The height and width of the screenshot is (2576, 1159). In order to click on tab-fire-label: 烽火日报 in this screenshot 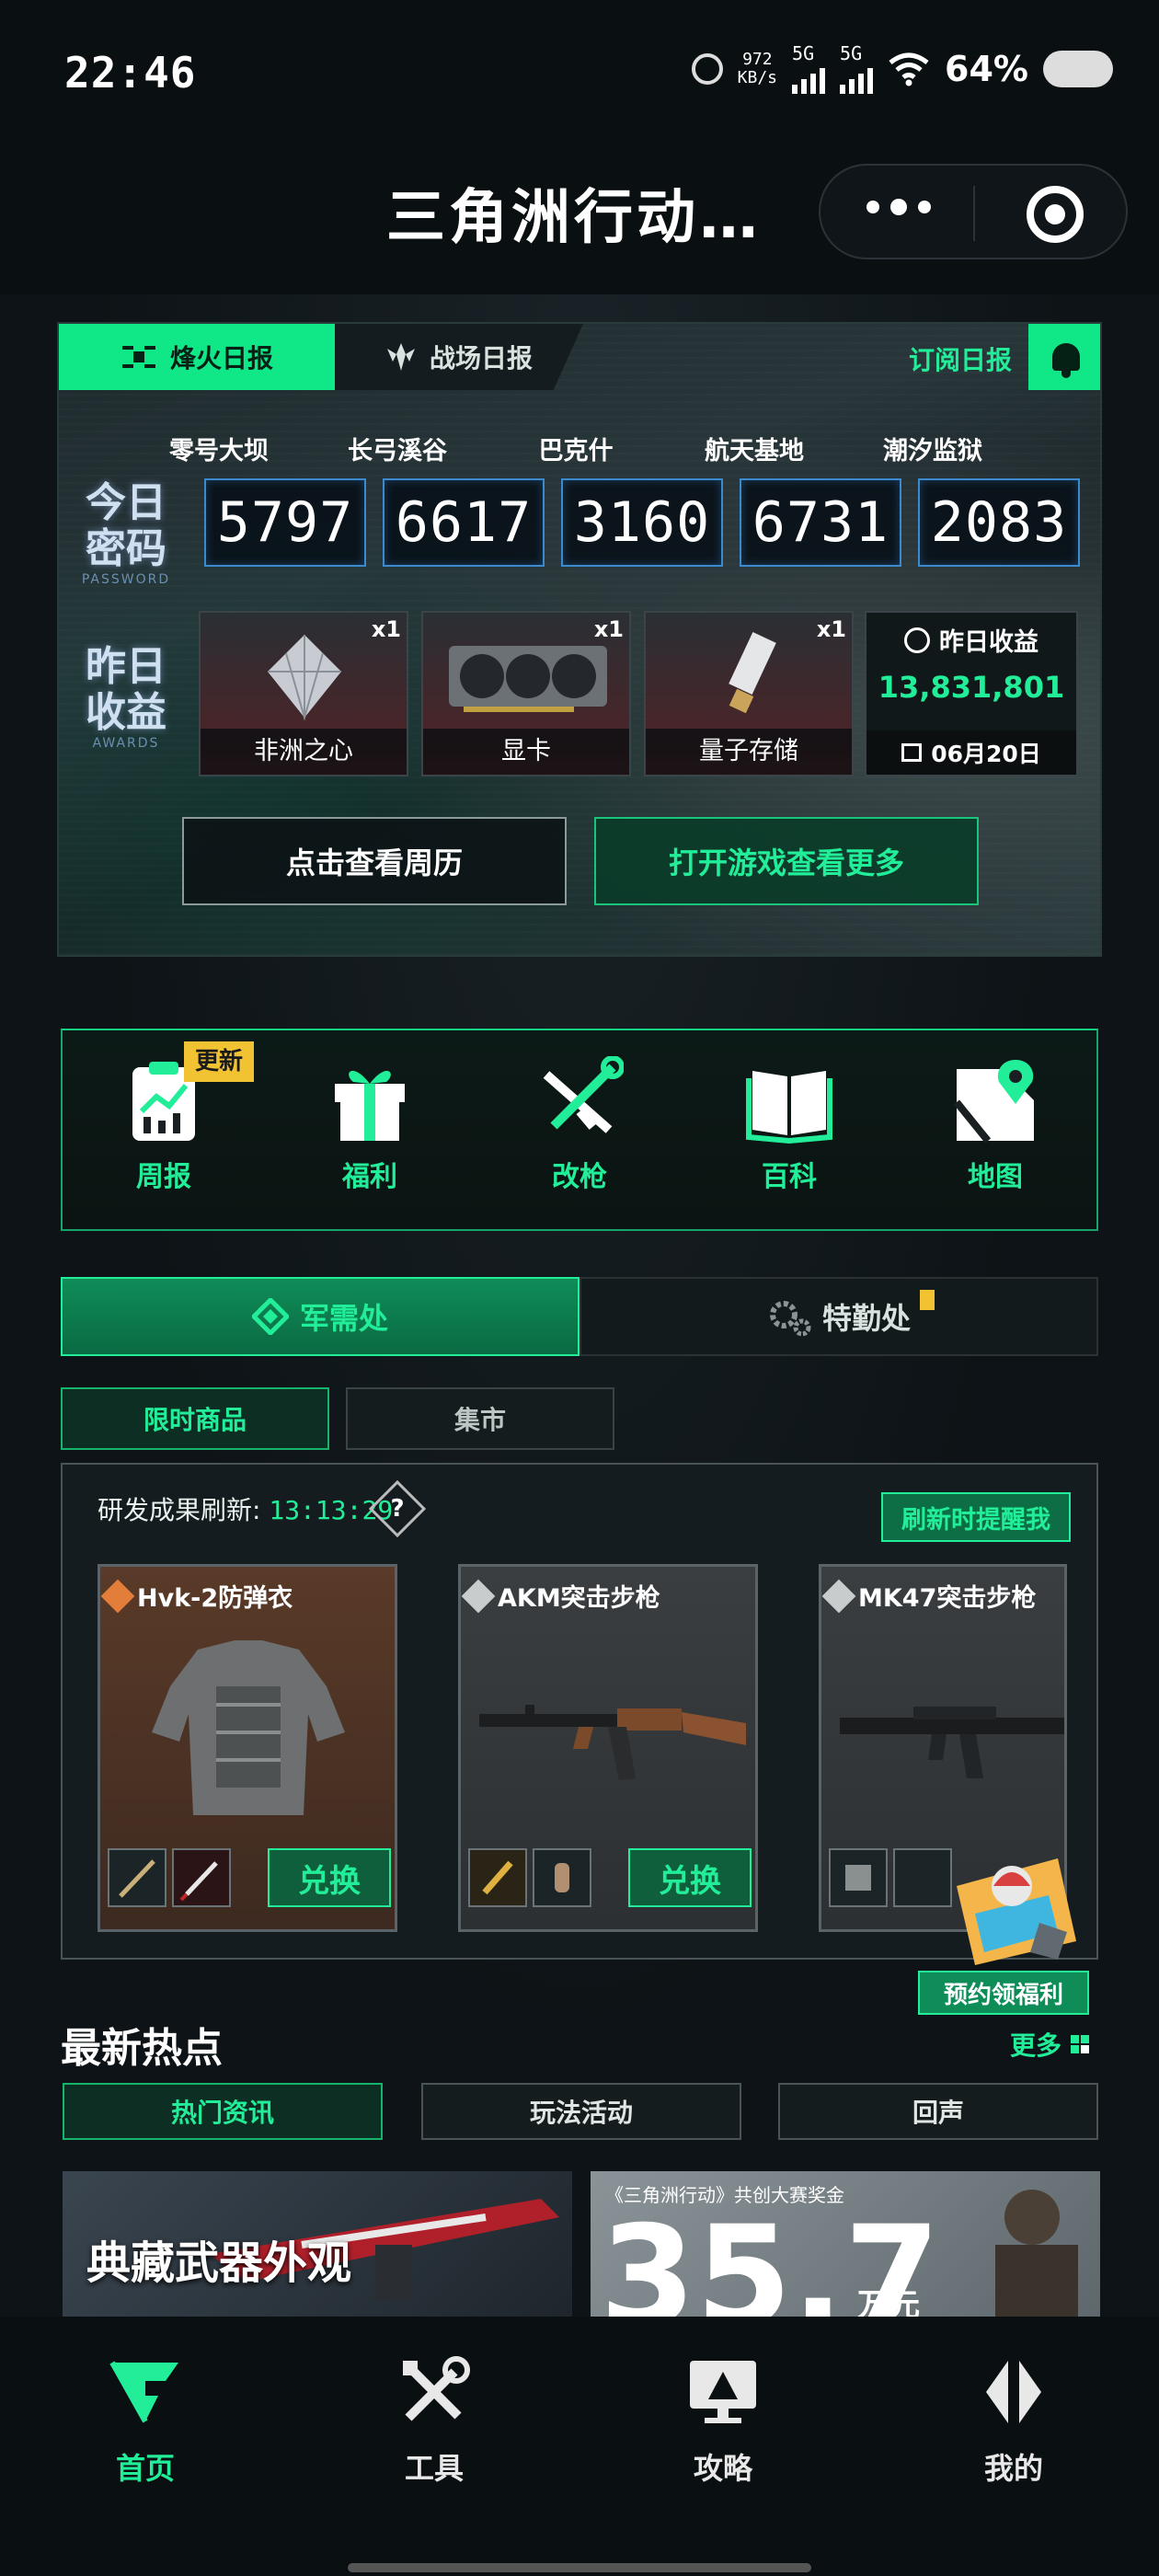, I will do `click(221, 358)`.